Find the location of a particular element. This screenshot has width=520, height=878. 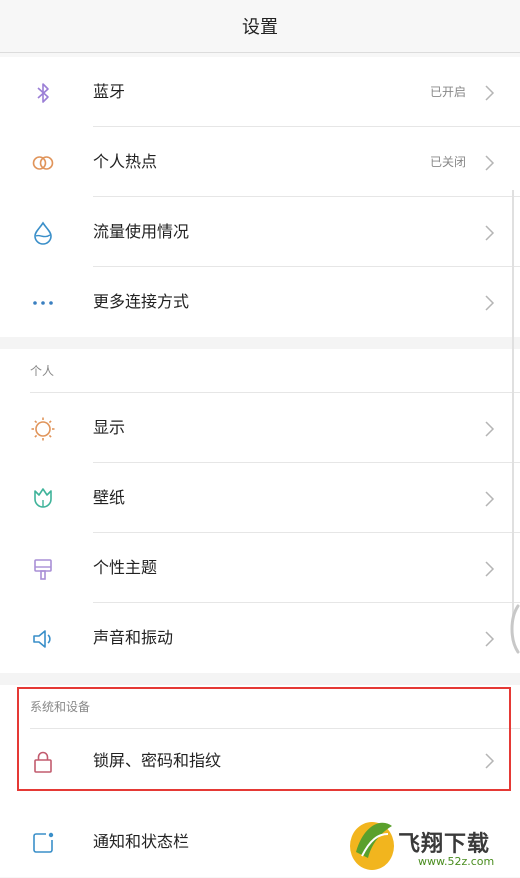

notification-icon is located at coordinates (43, 843).